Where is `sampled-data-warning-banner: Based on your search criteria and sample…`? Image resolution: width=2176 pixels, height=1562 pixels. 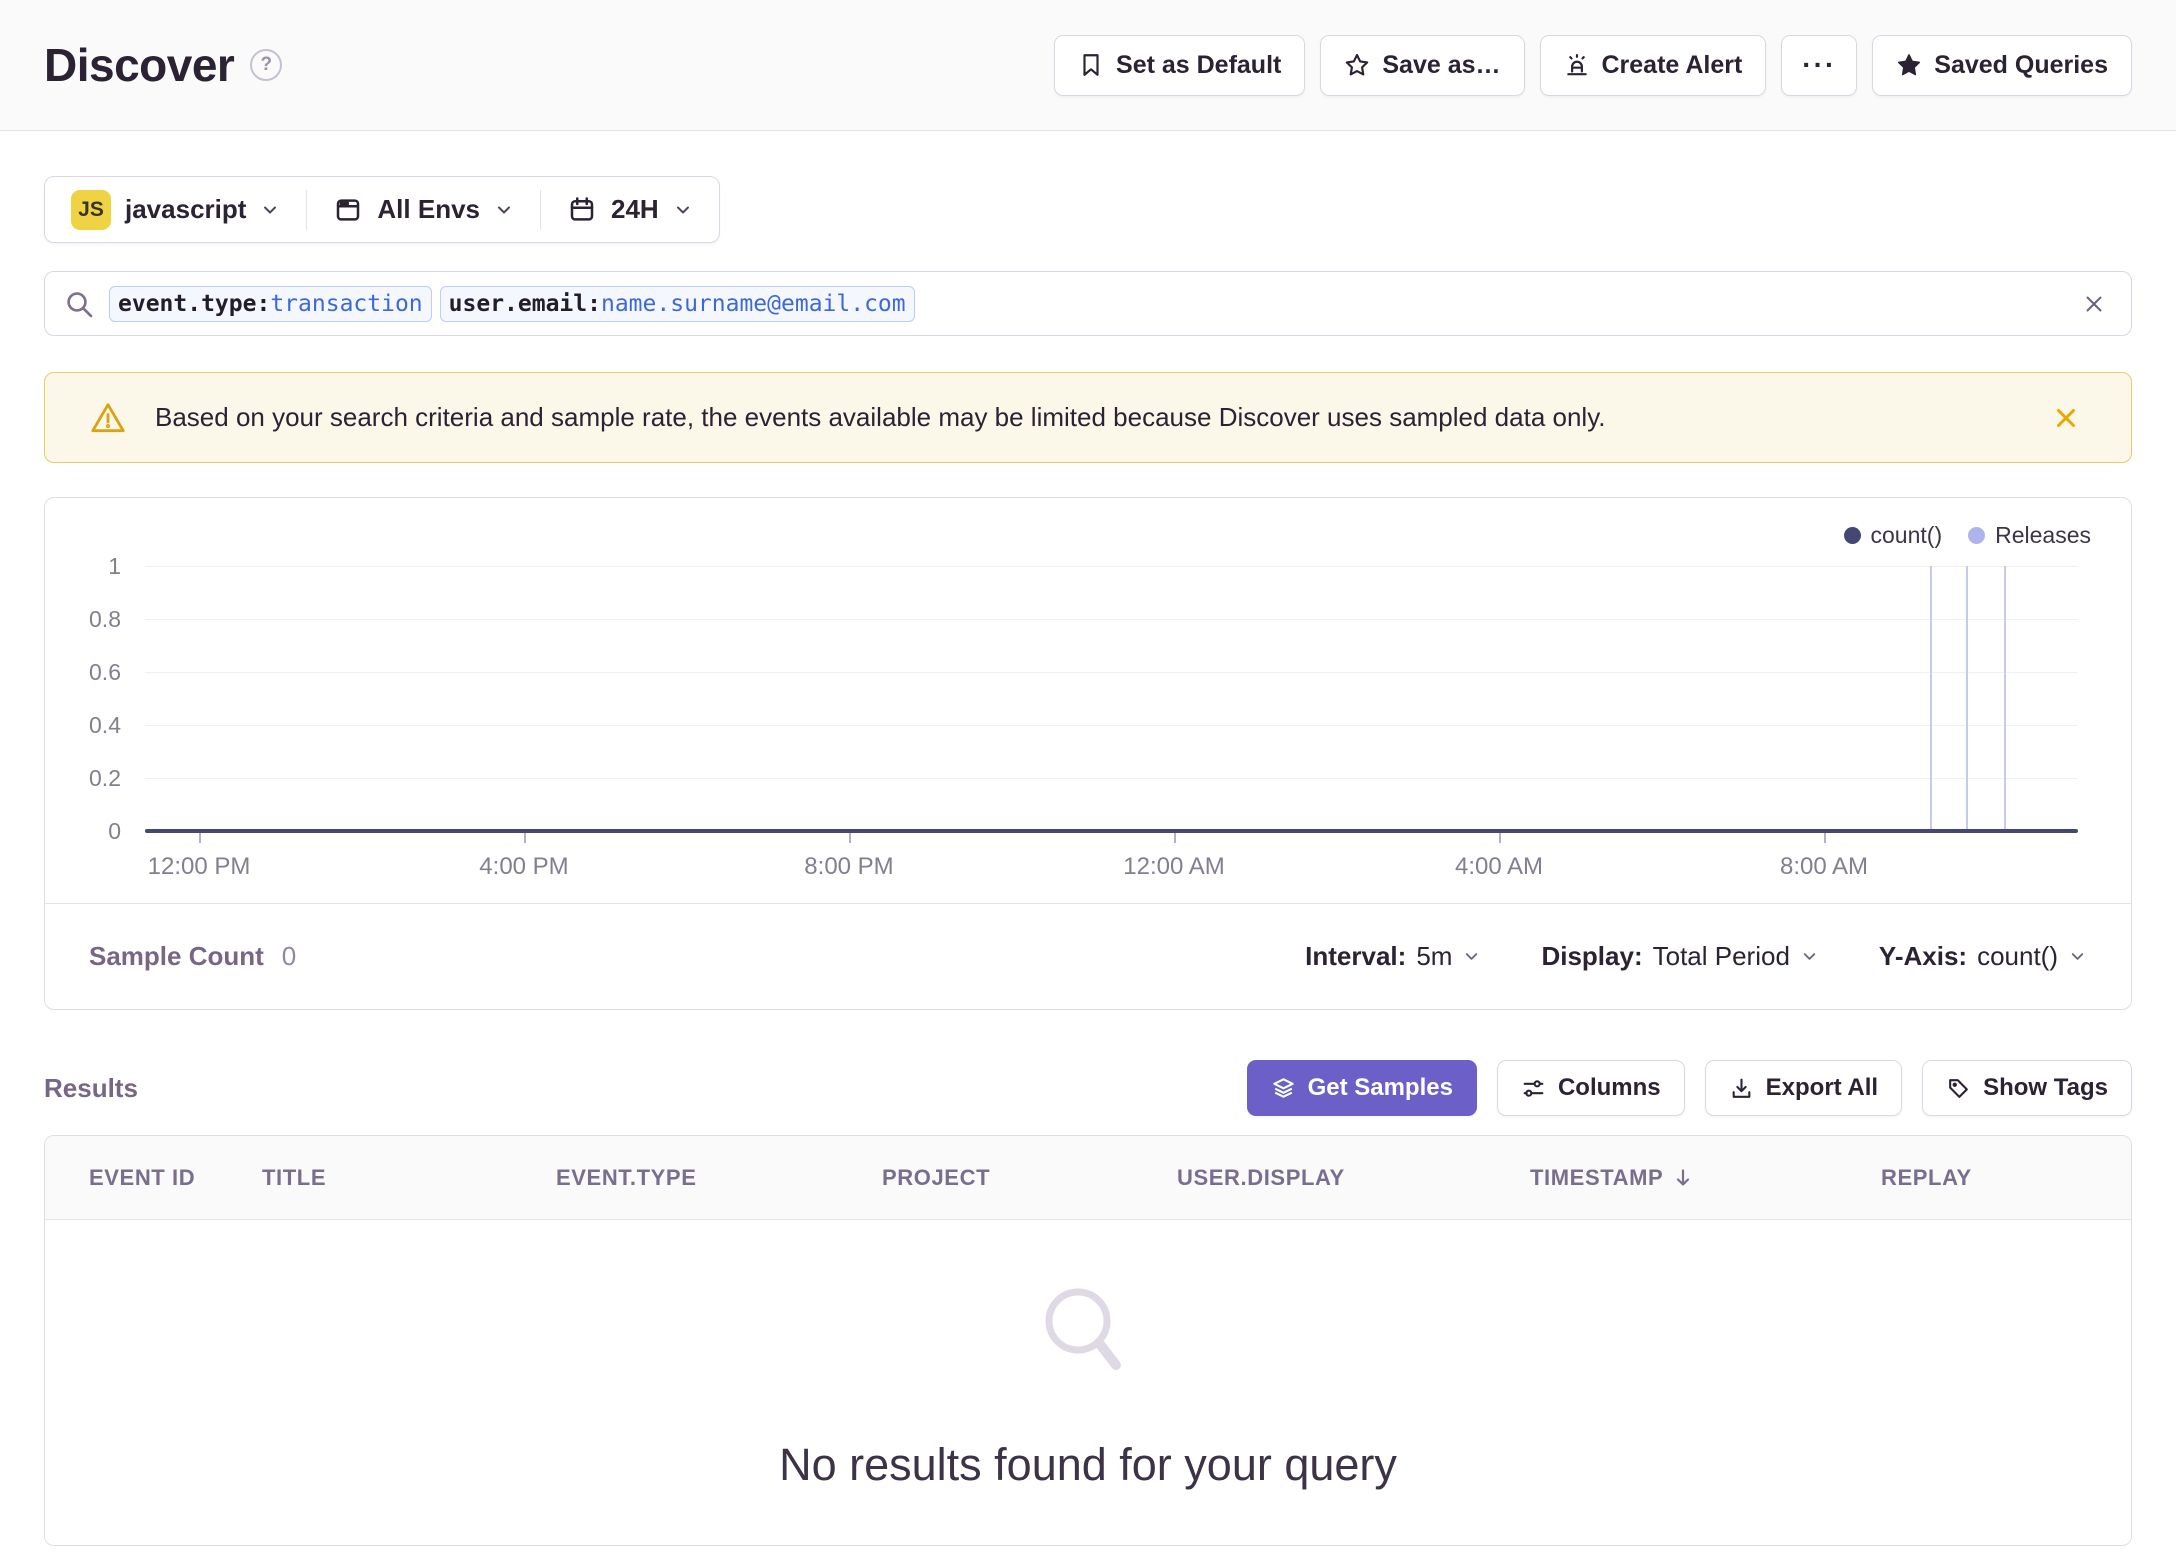
sampled-data-warning-banner: Based on your search criteria and sample… is located at coordinates (1088, 417).